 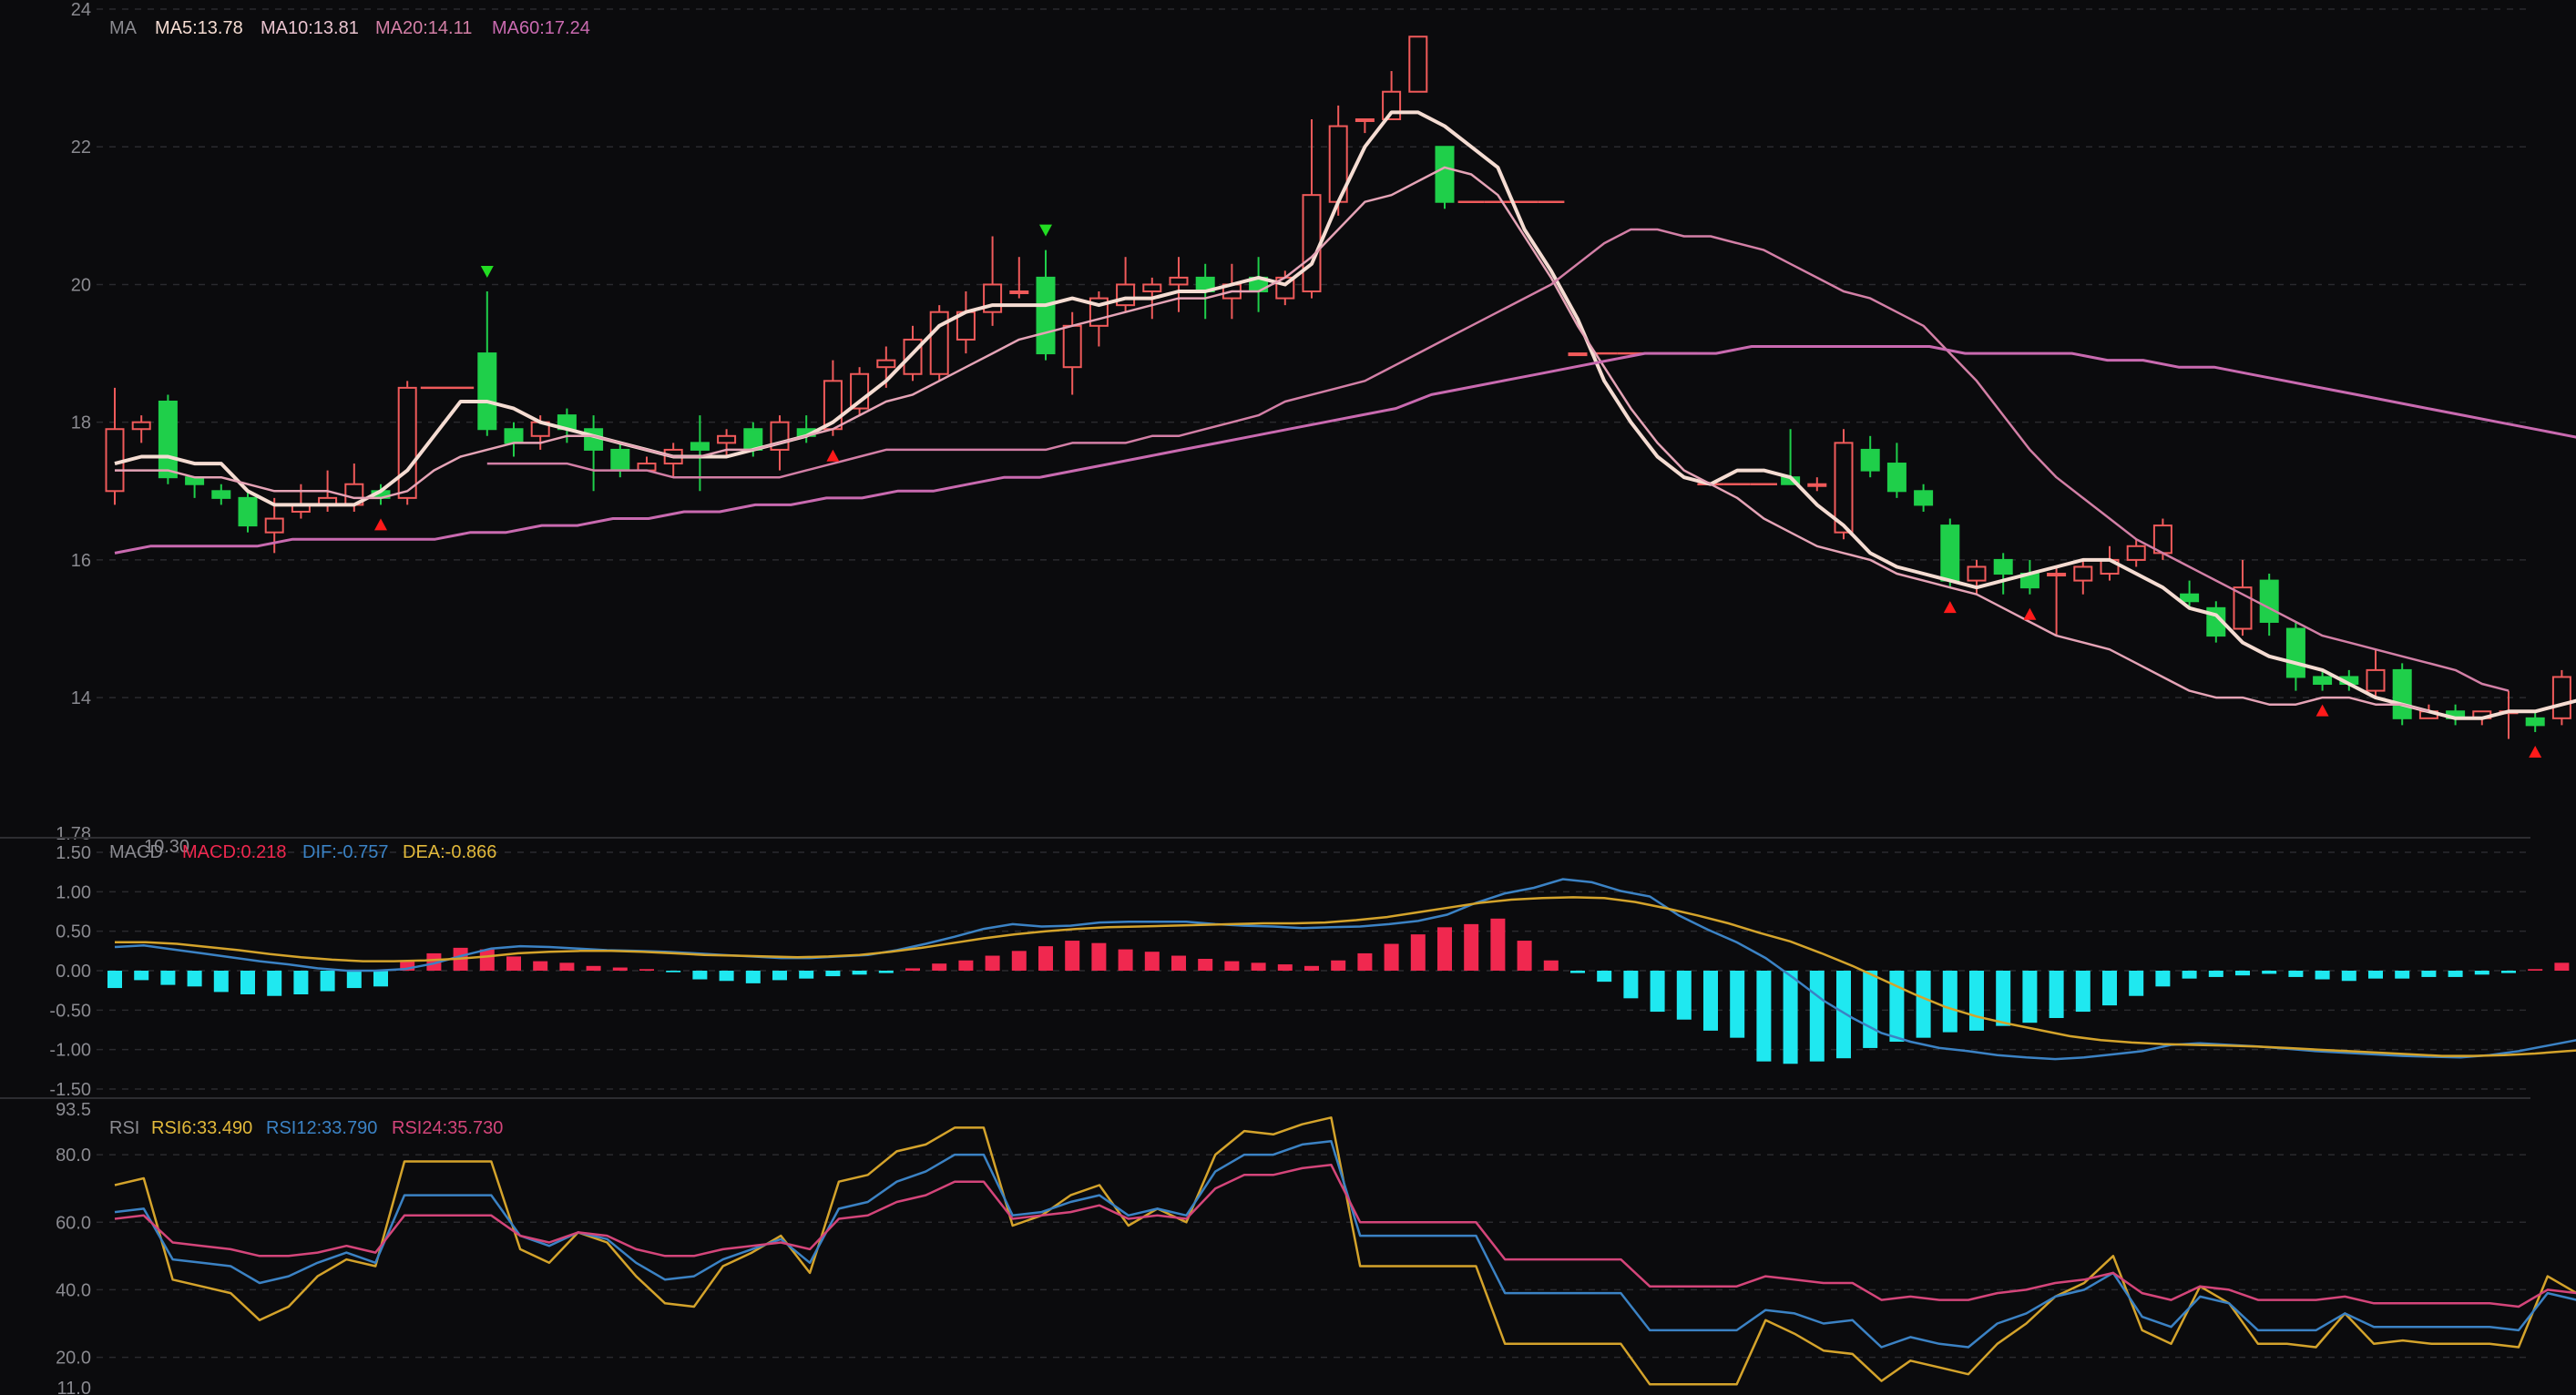 What do you see at coordinates (345, 852) in the screenshot?
I see `dif-legend: DIF:-0.757` at bounding box center [345, 852].